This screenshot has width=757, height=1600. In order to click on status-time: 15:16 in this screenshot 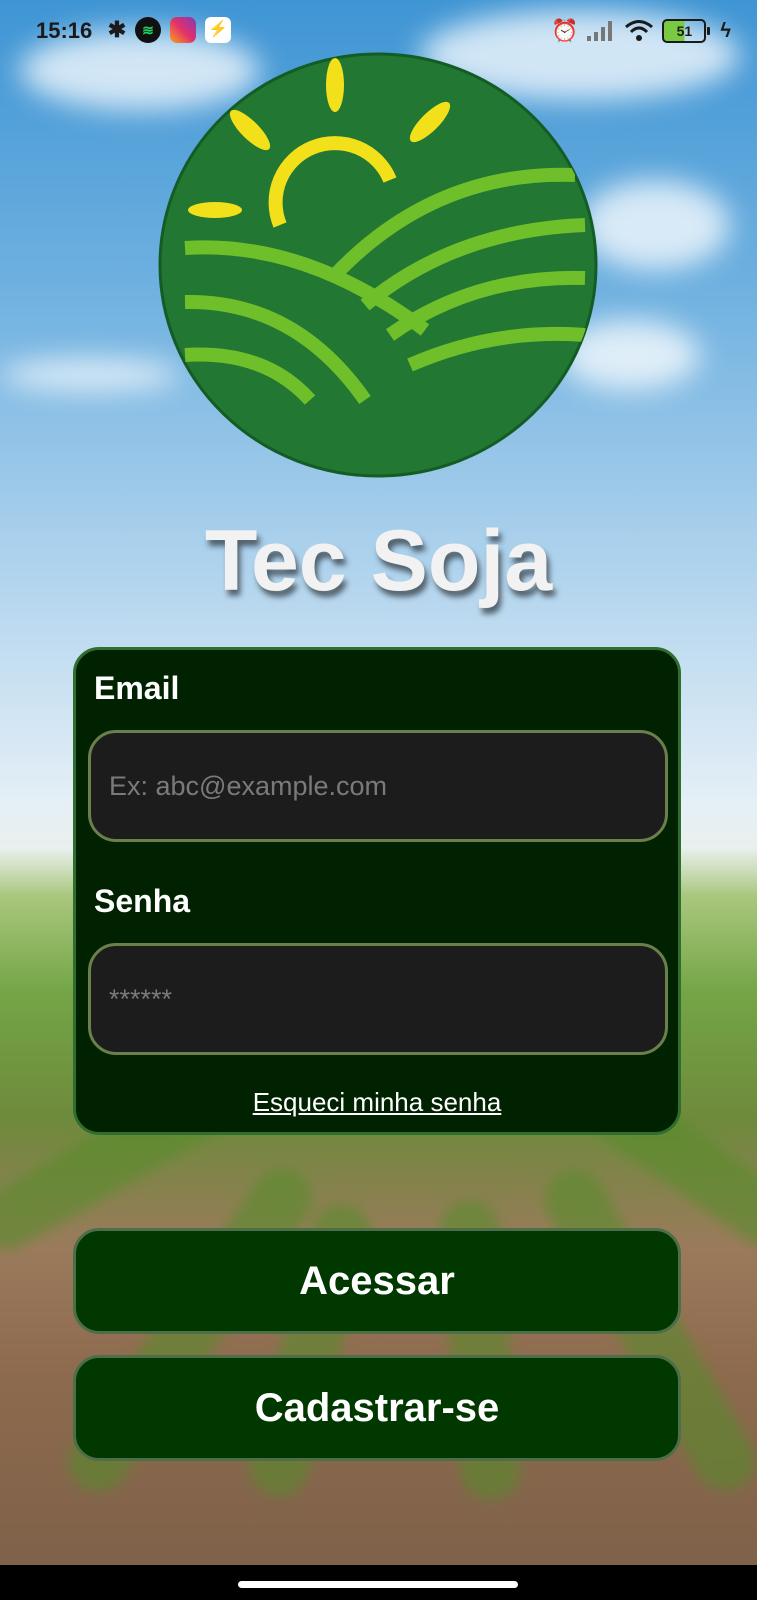, I will do `click(64, 30)`.